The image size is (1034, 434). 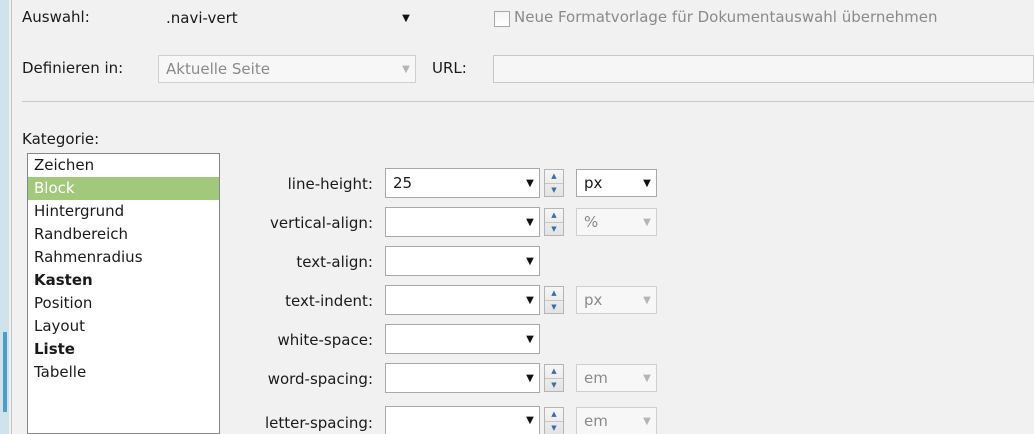 What do you see at coordinates (462, 420) in the screenshot?
I see `letter-spacing-select: ▼` at bounding box center [462, 420].